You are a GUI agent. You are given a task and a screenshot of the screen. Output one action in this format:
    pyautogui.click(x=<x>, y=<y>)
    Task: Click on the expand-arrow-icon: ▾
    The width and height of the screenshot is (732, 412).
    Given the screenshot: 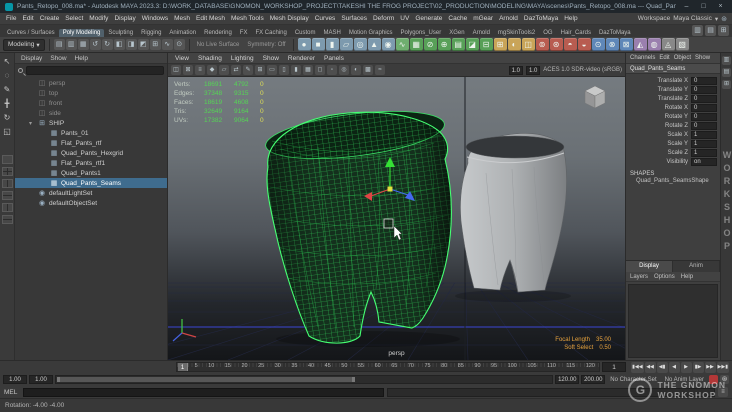 What is the action you would take?
    pyautogui.click(x=32, y=123)
    